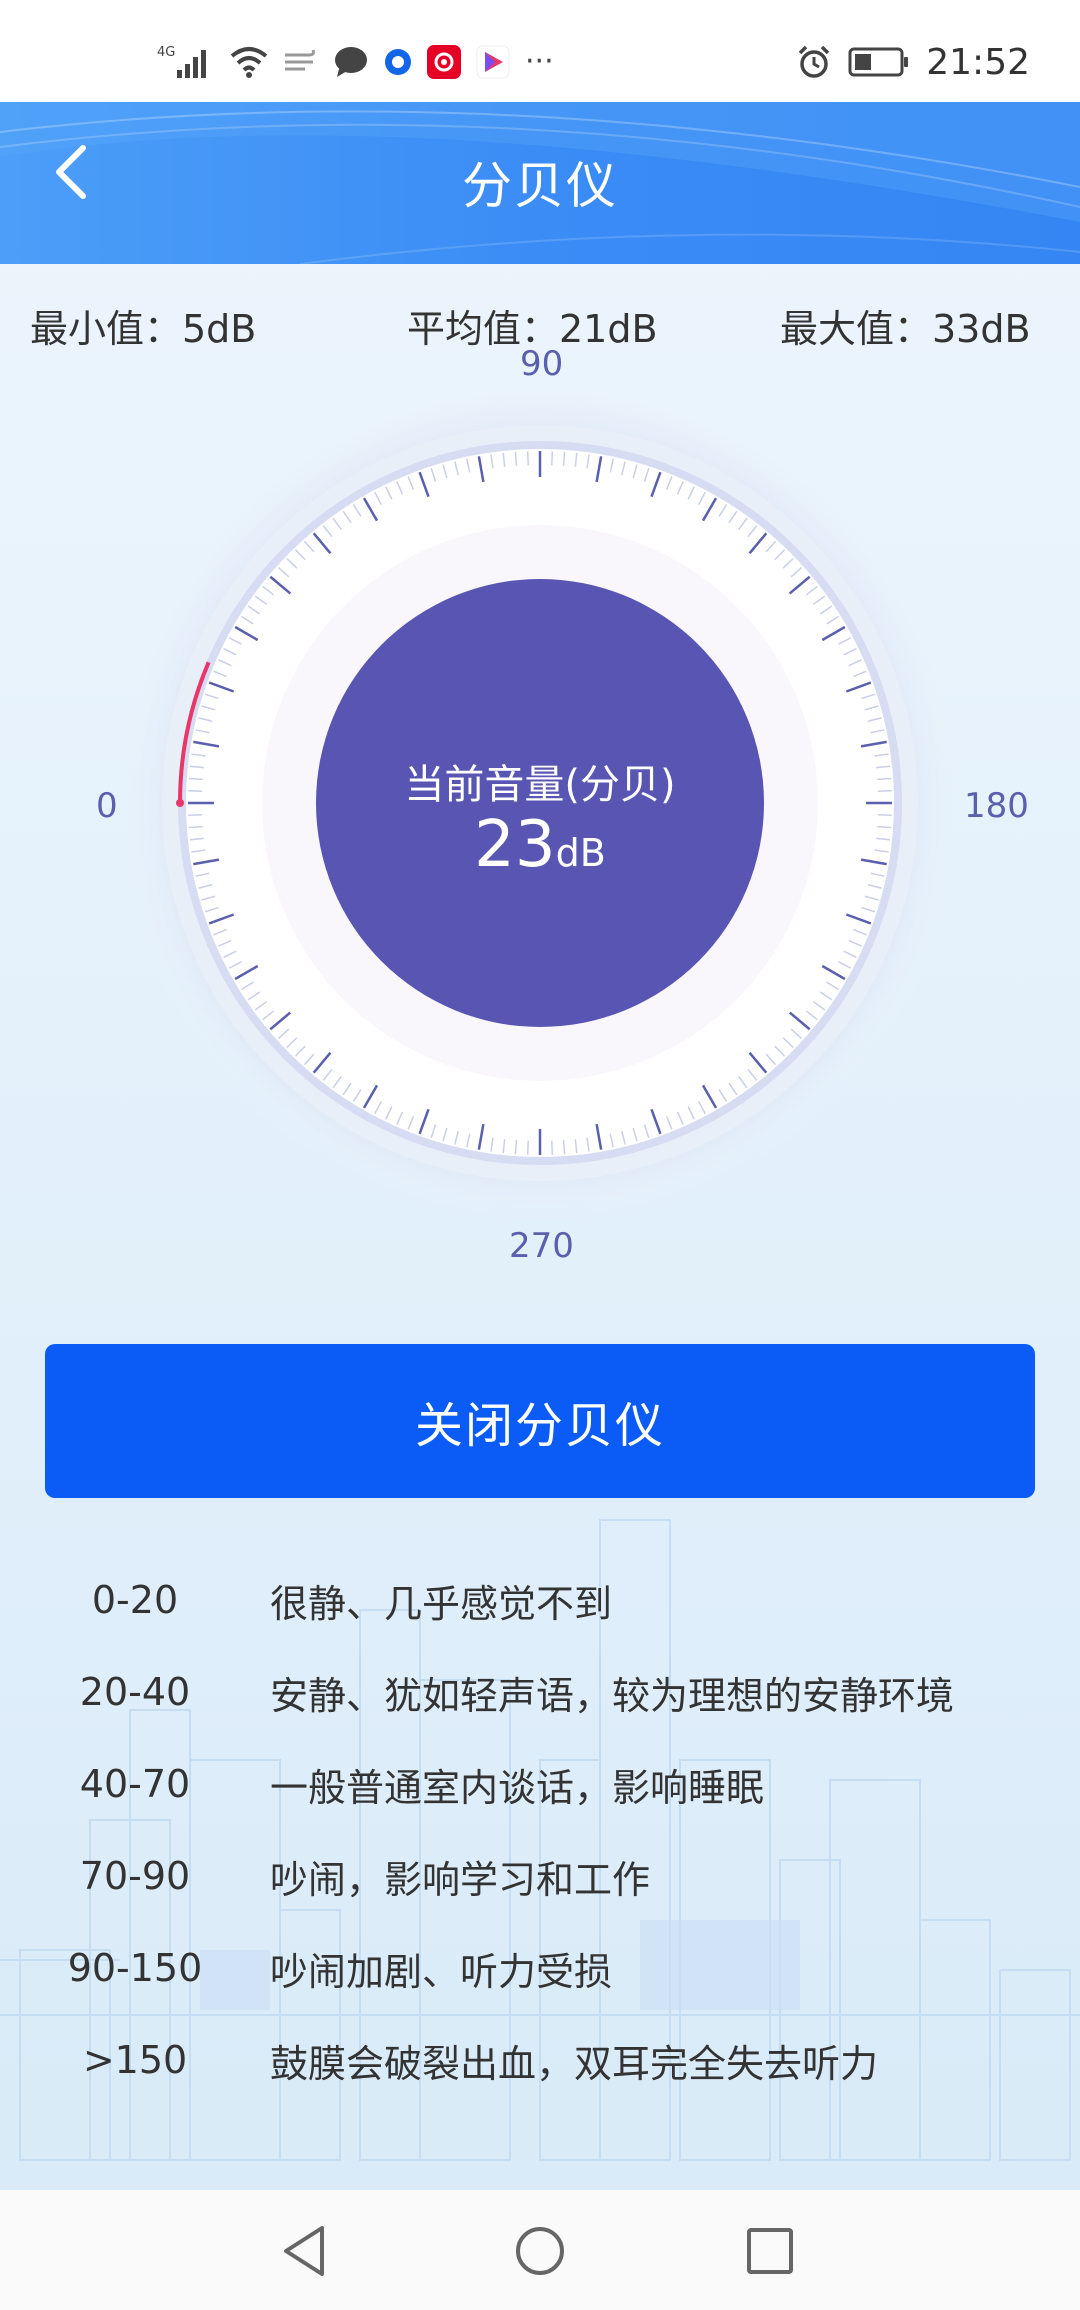 The width and height of the screenshot is (1080, 2310). Describe the element at coordinates (540, 1421) in the screenshot. I see `close-decibel-meter-button: 关闭分贝仪` at that location.